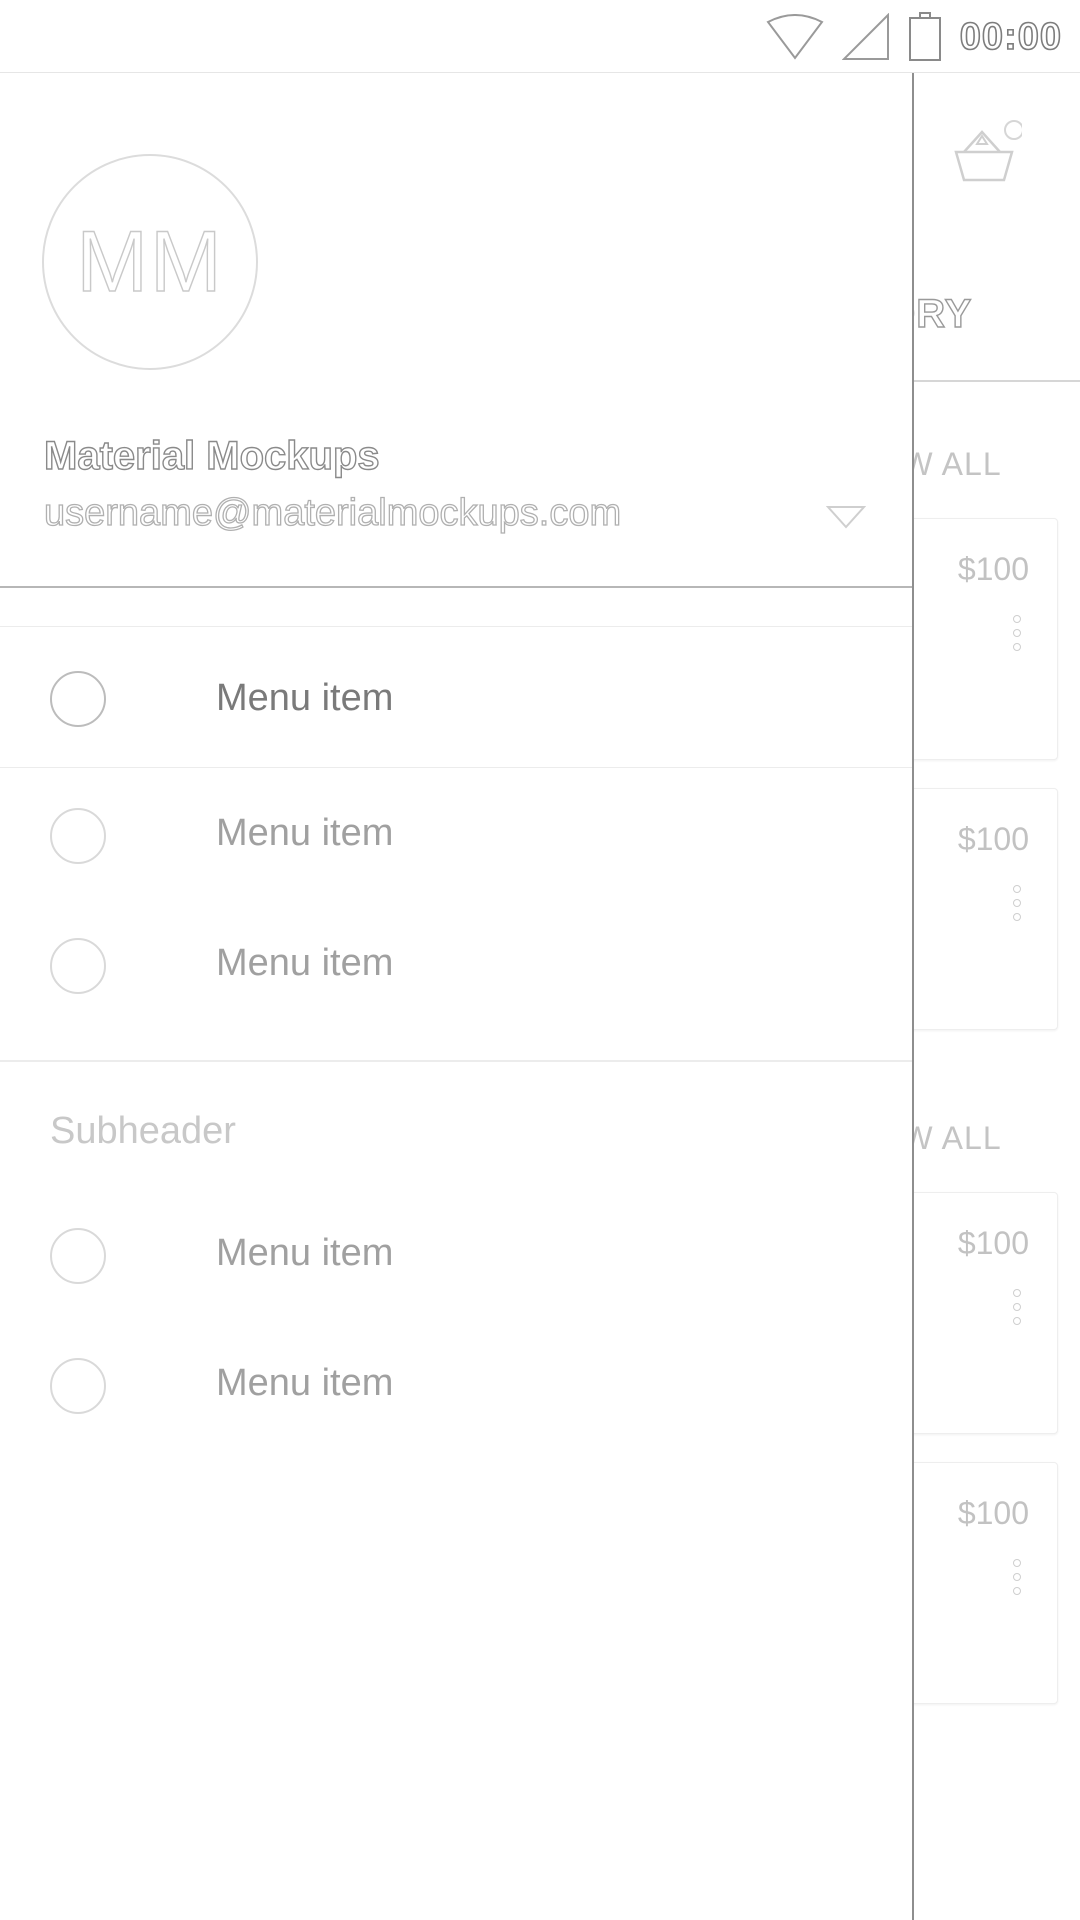 The width and height of the screenshot is (1080, 1920). What do you see at coordinates (1010, 37) in the screenshot?
I see `status-time: 00:00` at bounding box center [1010, 37].